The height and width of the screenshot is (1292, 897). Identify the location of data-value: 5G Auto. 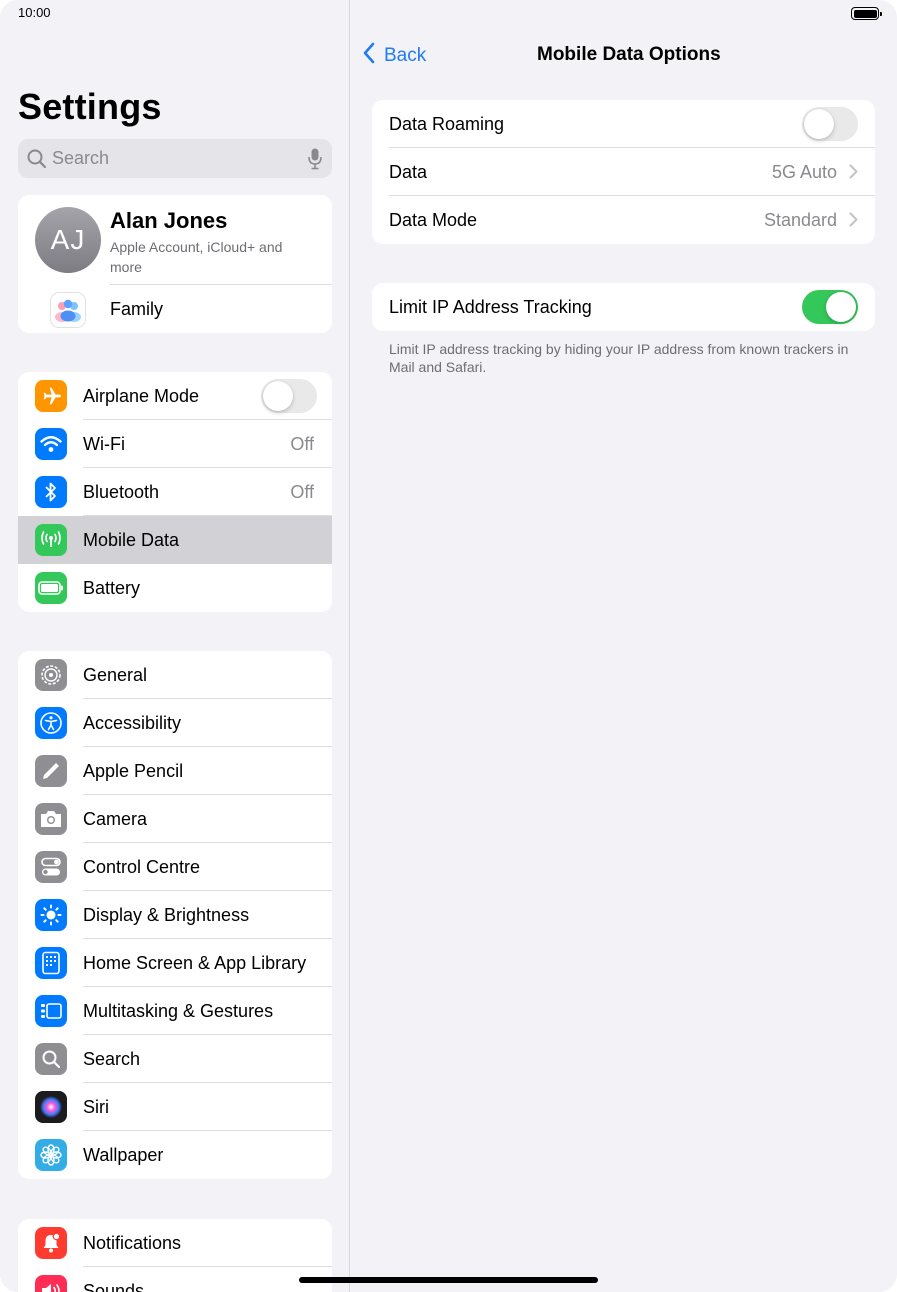
(804, 172).